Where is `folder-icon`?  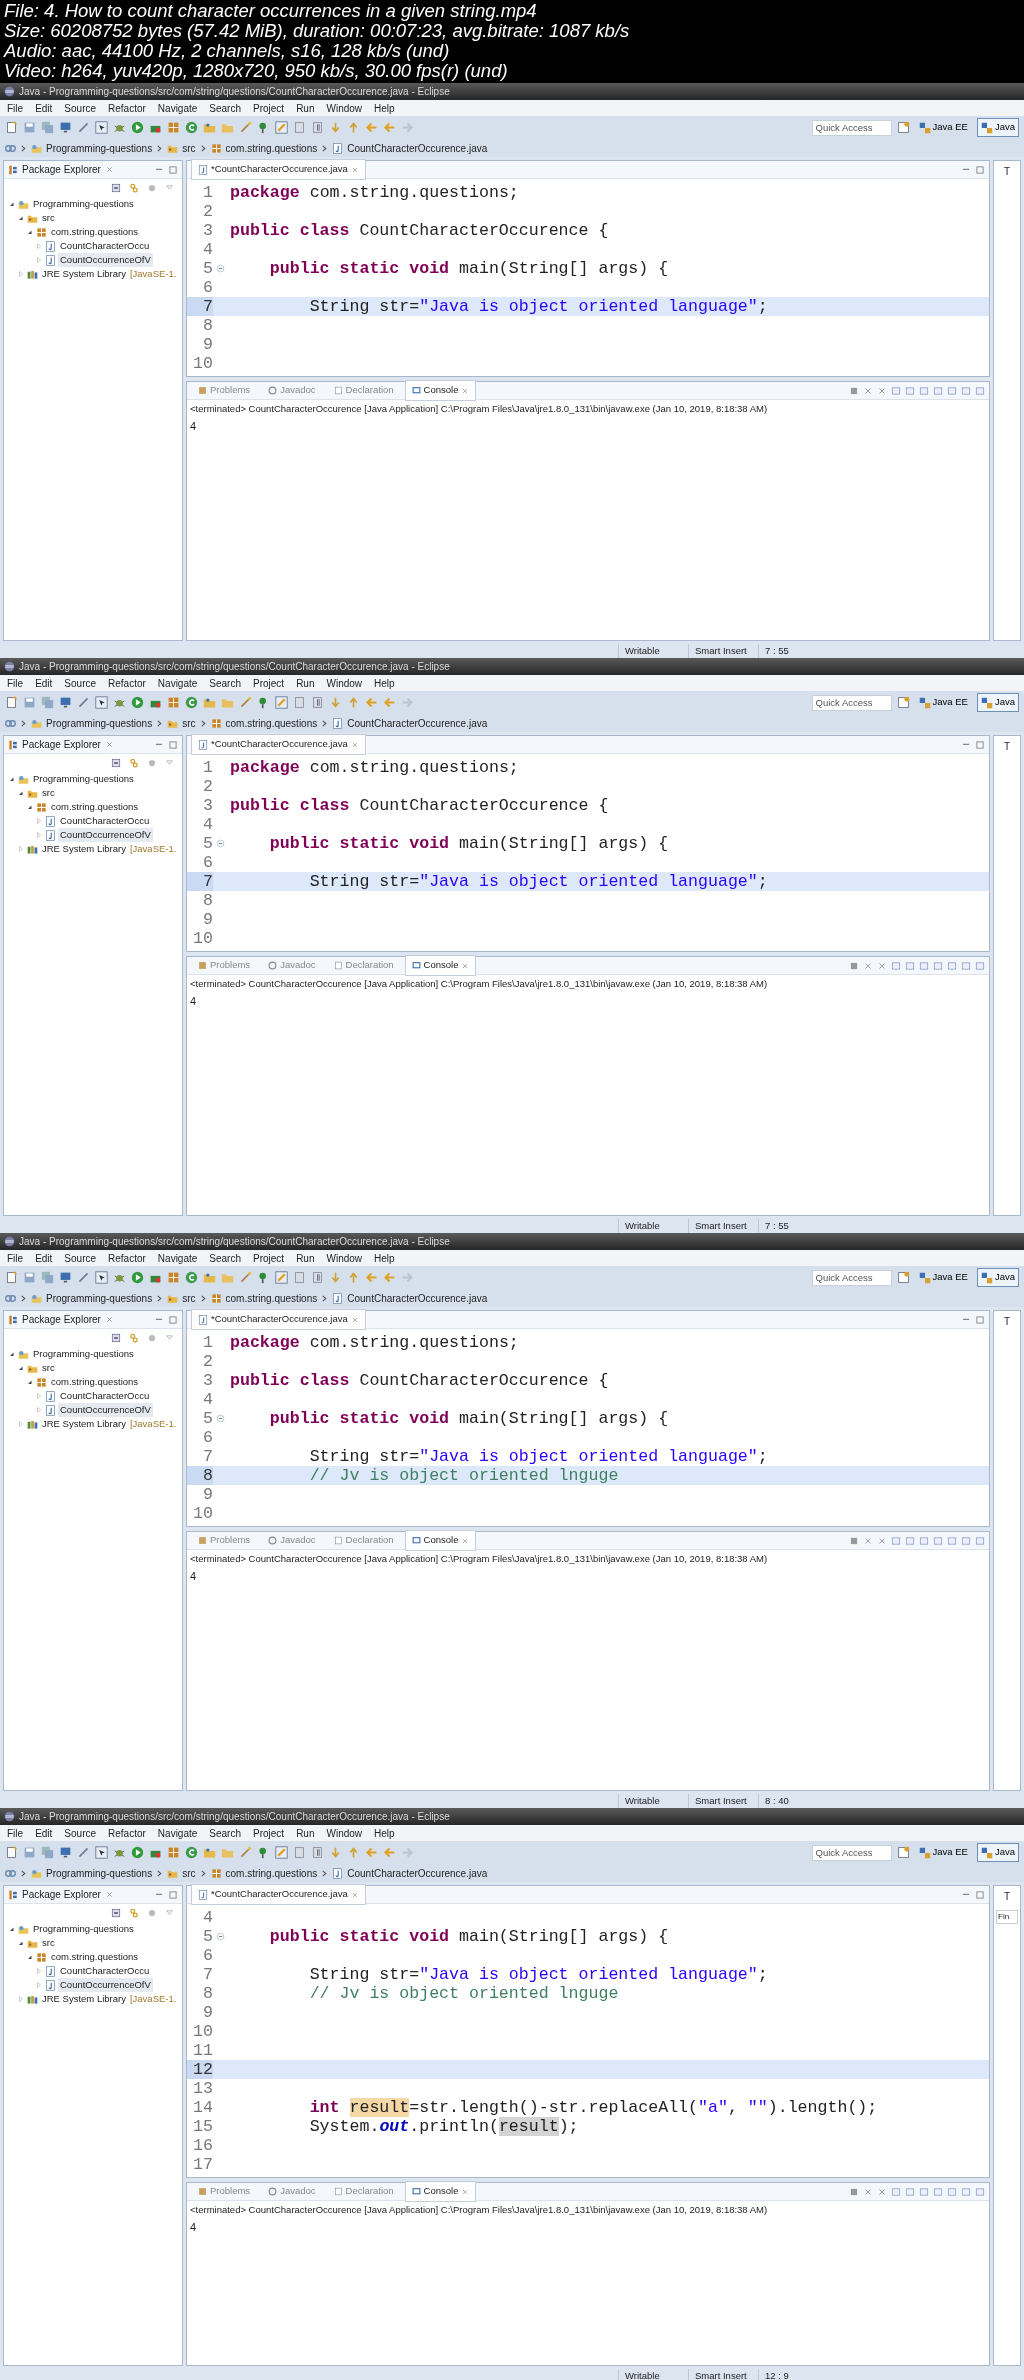
folder-icon is located at coordinates (227, 1852).